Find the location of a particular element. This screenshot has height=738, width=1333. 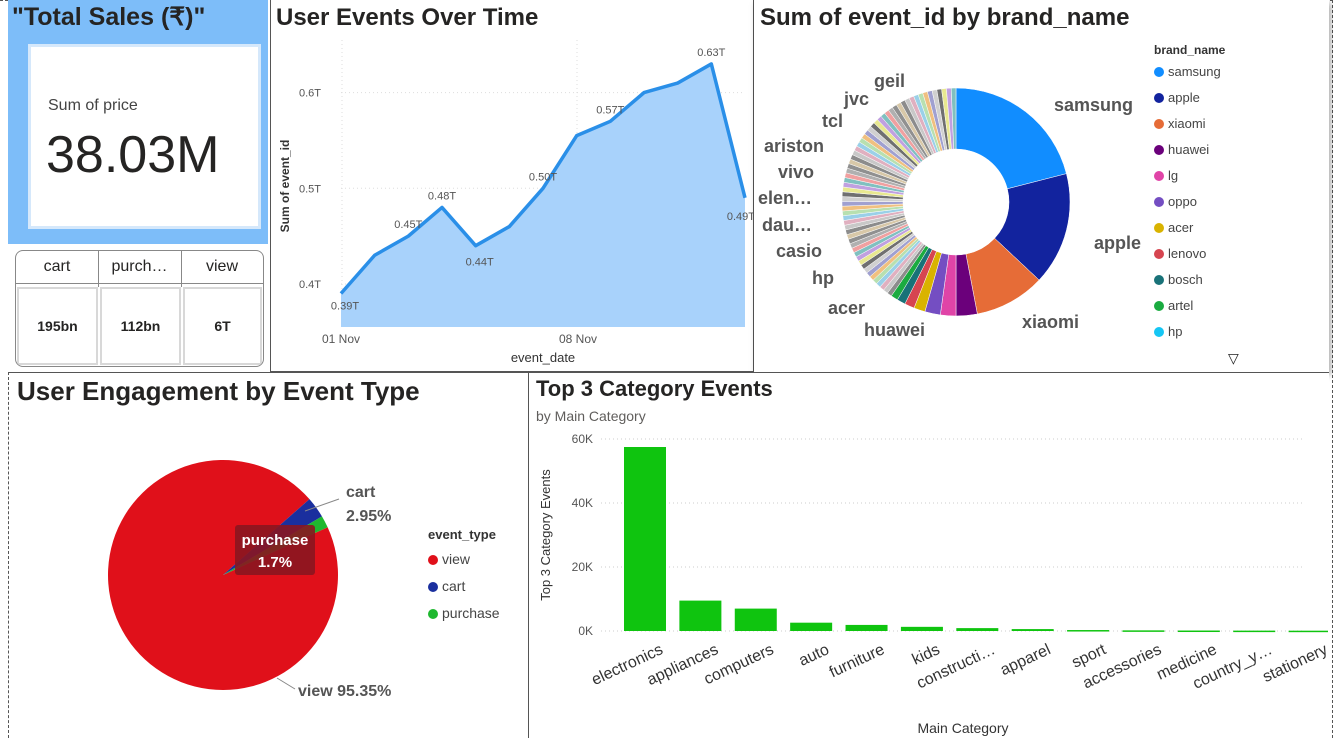

x-axis-title: event_date is located at coordinates (543, 357).